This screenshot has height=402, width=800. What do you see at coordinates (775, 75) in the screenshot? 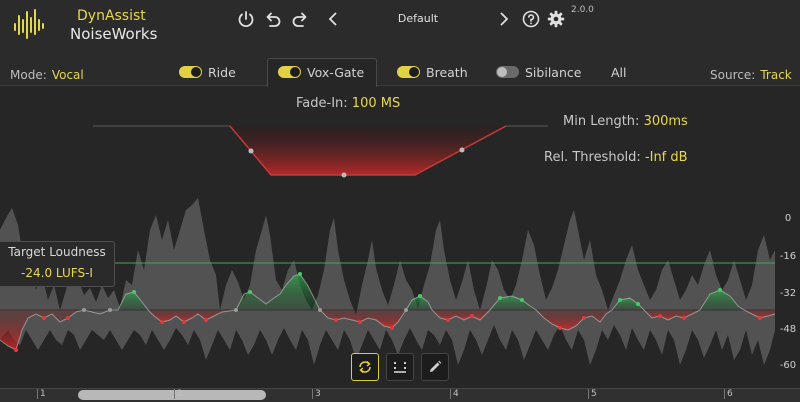
I see `source-value: Track` at bounding box center [775, 75].